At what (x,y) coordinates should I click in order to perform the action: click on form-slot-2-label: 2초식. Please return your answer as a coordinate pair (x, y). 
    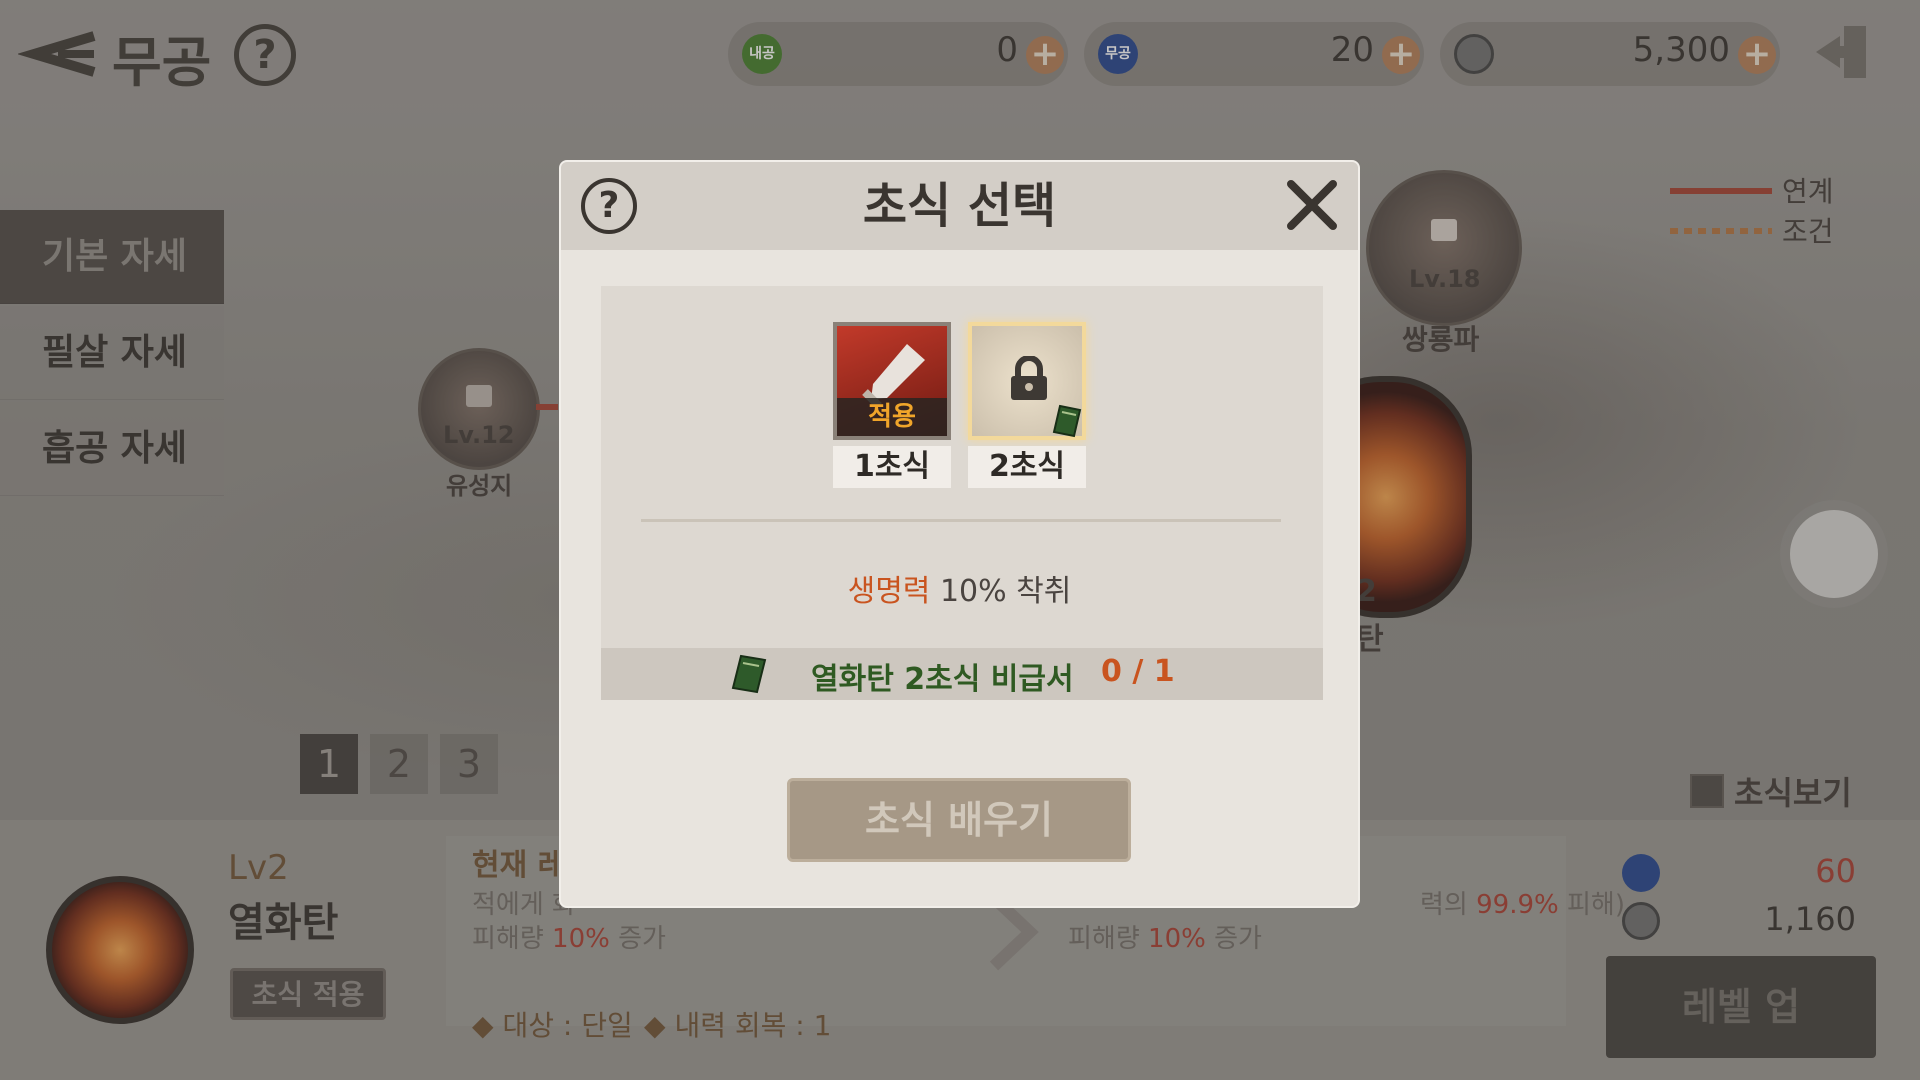
    Looking at the image, I should click on (1027, 467).